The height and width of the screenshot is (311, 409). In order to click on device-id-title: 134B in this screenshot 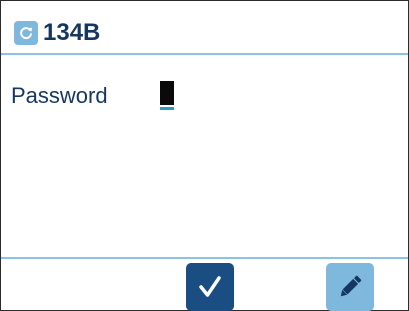, I will do `click(72, 32)`.